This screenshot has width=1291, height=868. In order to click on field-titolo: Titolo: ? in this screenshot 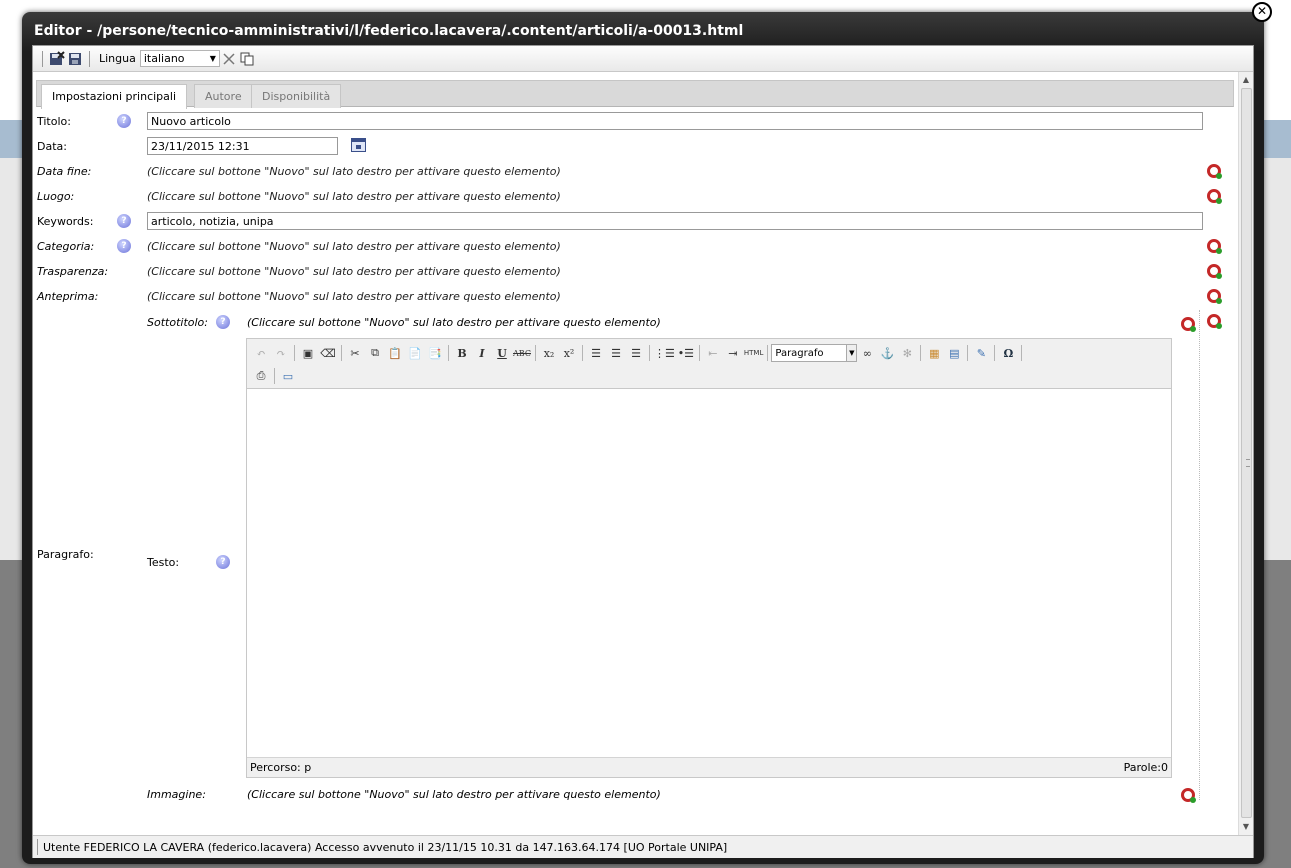, I will do `click(635, 121)`.